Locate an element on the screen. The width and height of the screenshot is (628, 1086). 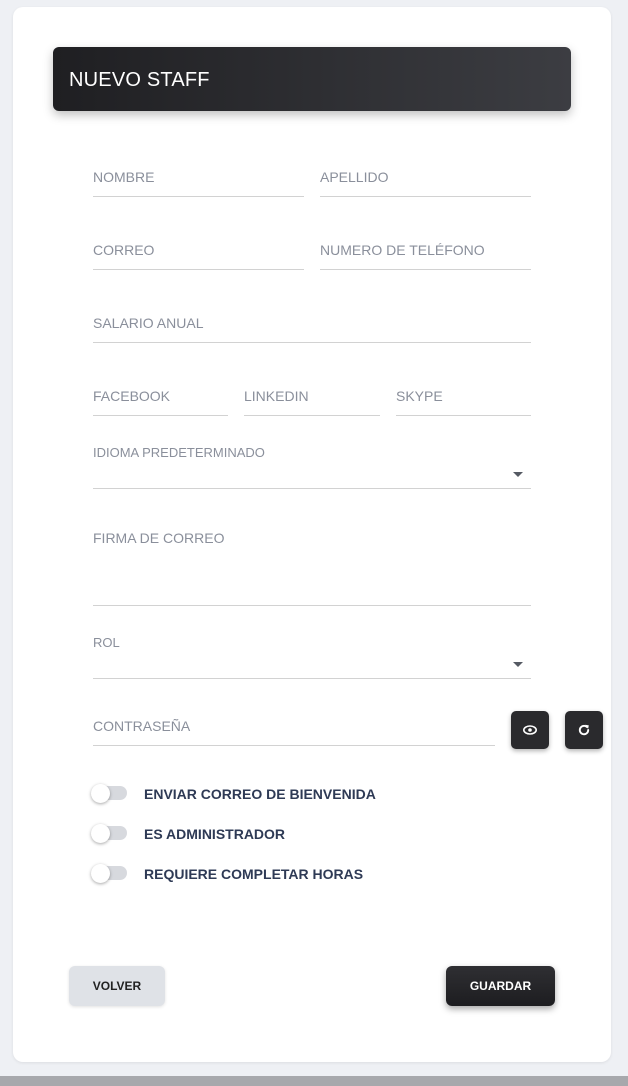
role-label: ROL is located at coordinates (106, 642).